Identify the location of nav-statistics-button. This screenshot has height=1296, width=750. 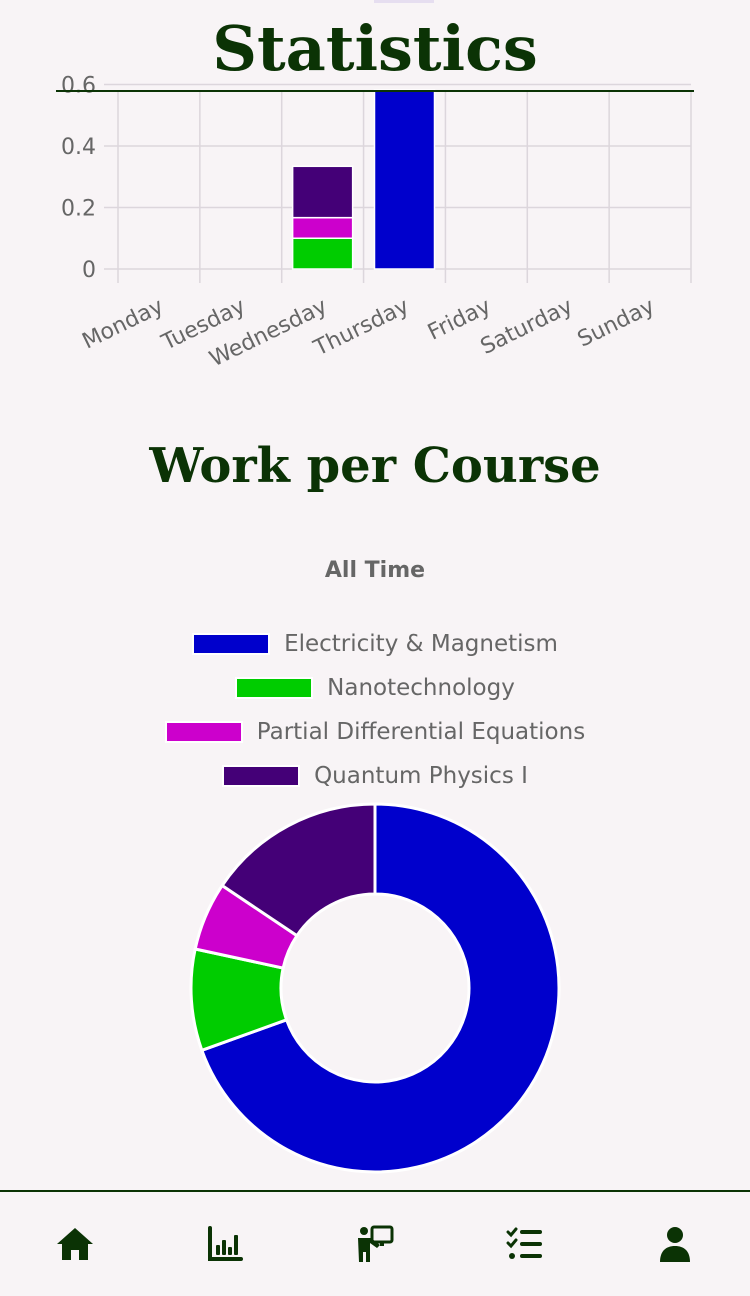
(225, 1244).